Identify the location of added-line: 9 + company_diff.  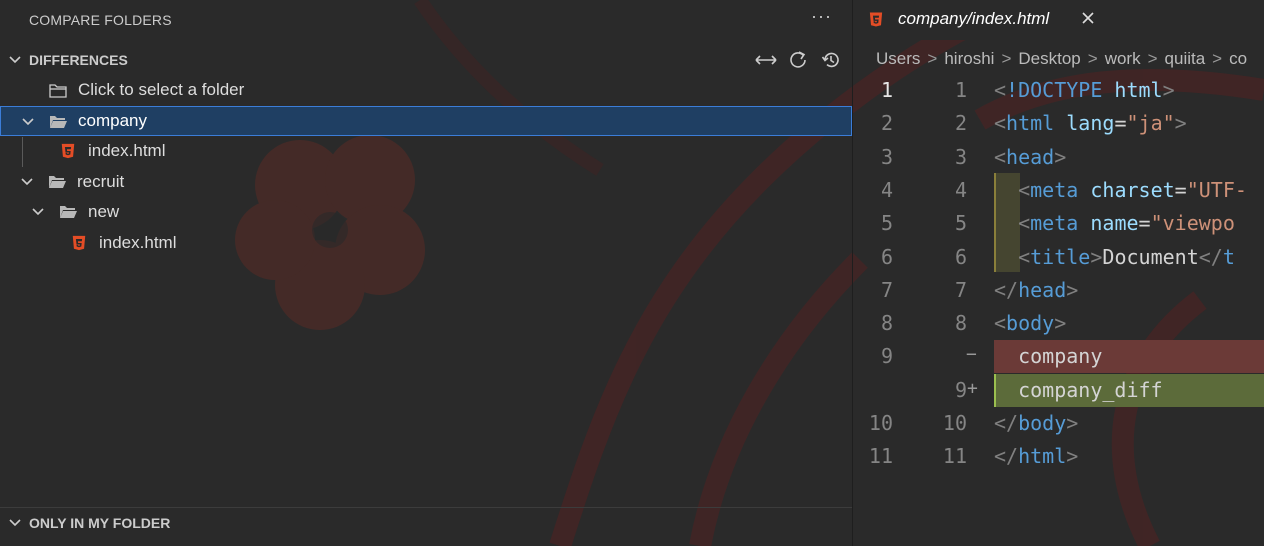
(1058, 390).